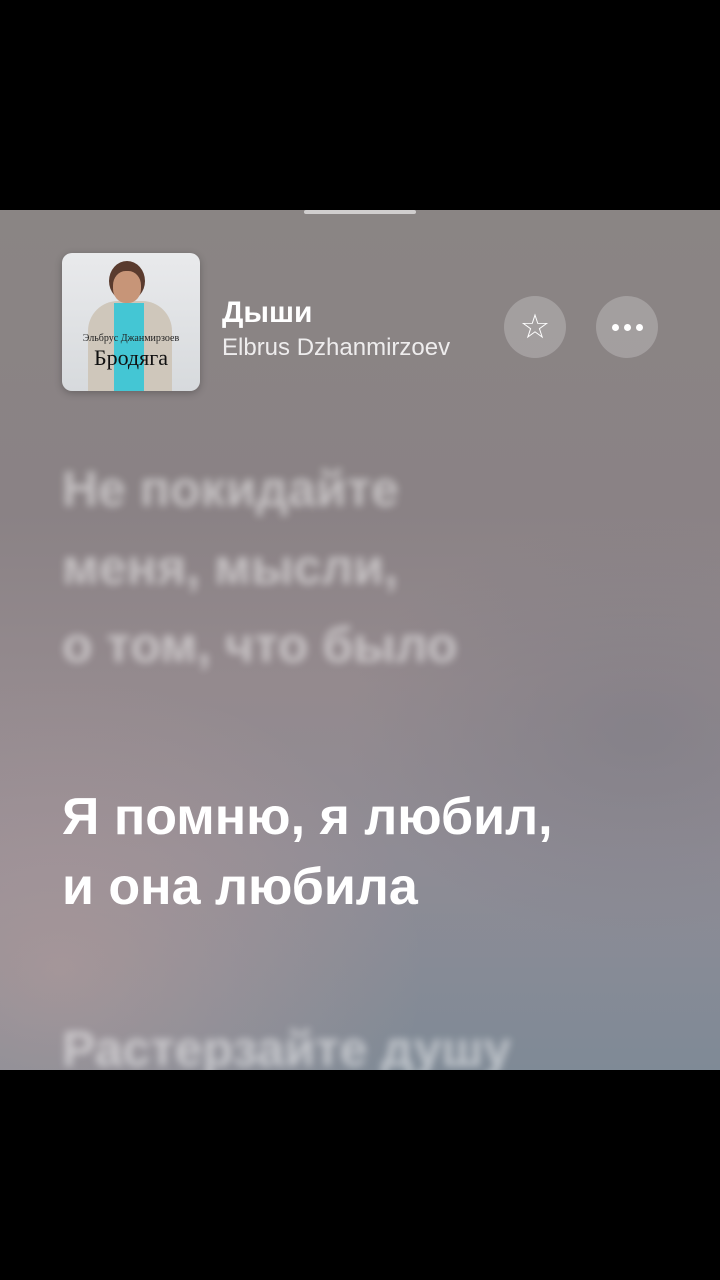 This screenshot has width=720, height=1280. I want to click on sheet-grabber, so click(360, 212).